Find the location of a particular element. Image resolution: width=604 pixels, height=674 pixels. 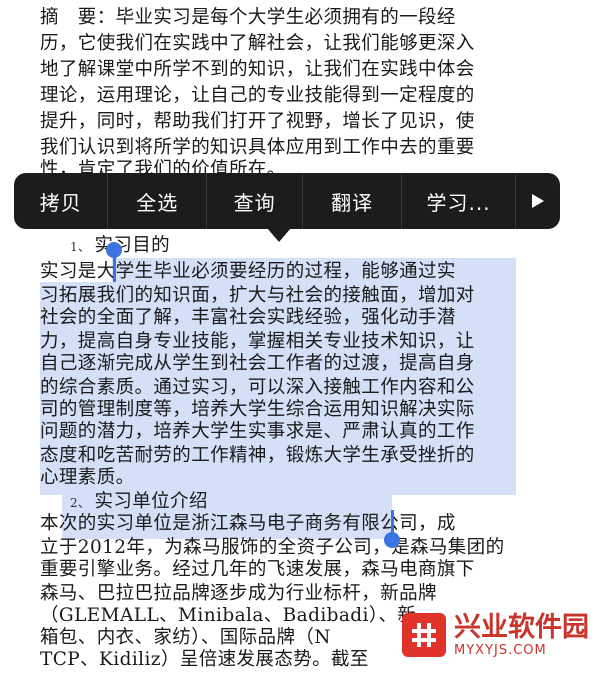

hash-grid-icon is located at coordinates (424, 635).